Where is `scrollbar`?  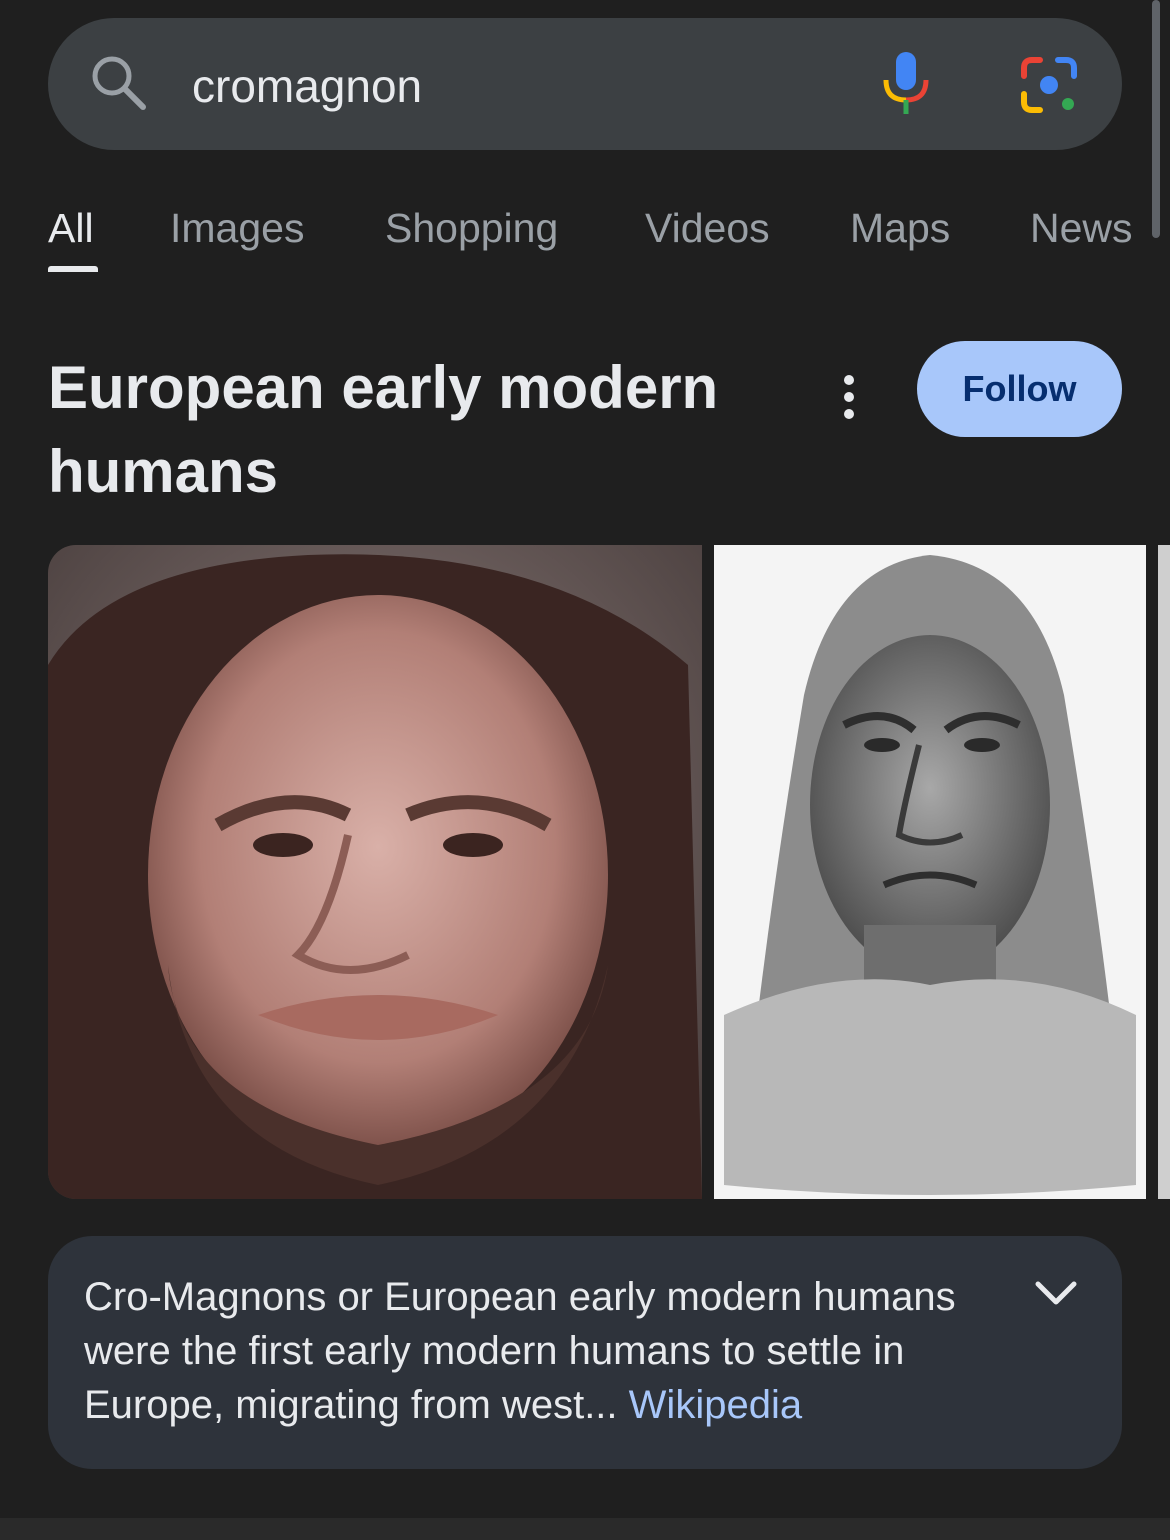 scrollbar is located at coordinates (1156, 119).